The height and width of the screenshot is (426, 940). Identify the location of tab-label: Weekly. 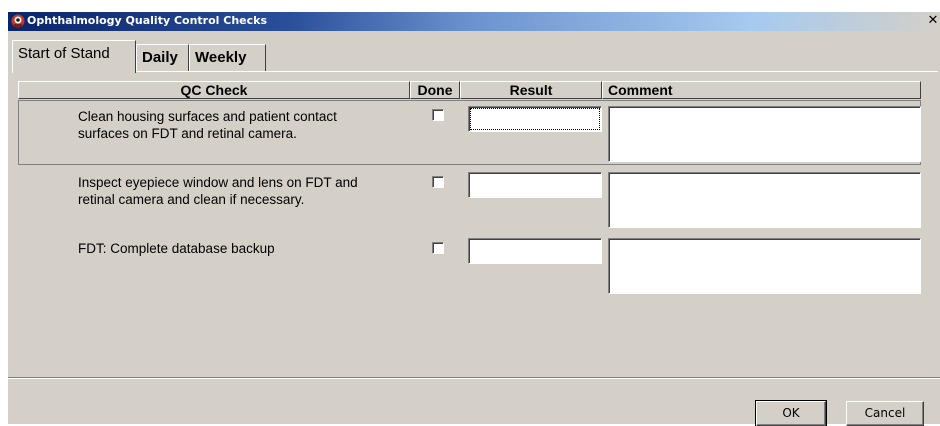
(221, 57).